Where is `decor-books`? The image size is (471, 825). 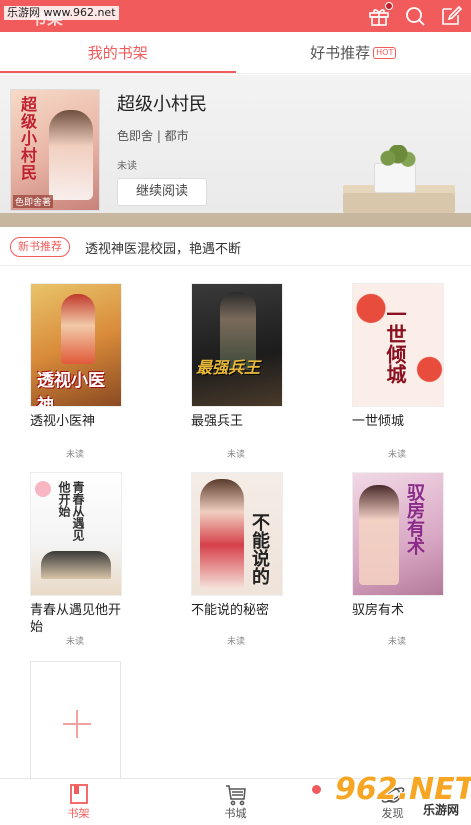
decor-books is located at coordinates (399, 203).